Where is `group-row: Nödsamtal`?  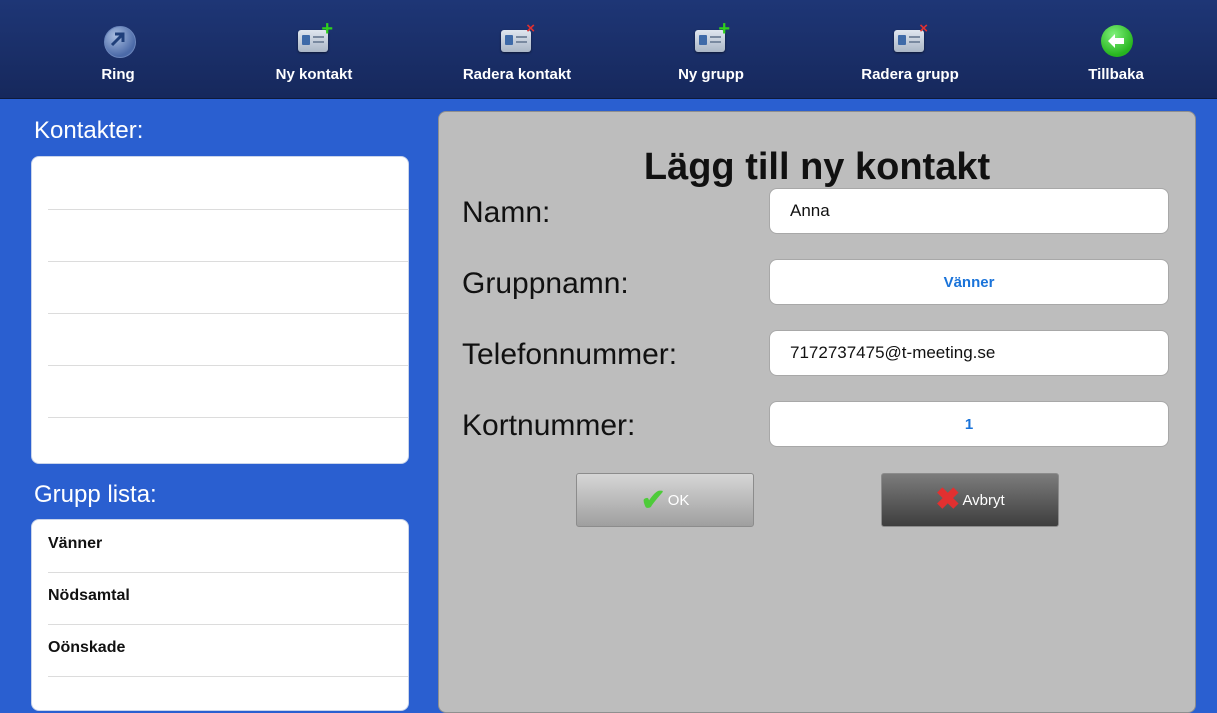
group-row: Nödsamtal is located at coordinates (228, 598).